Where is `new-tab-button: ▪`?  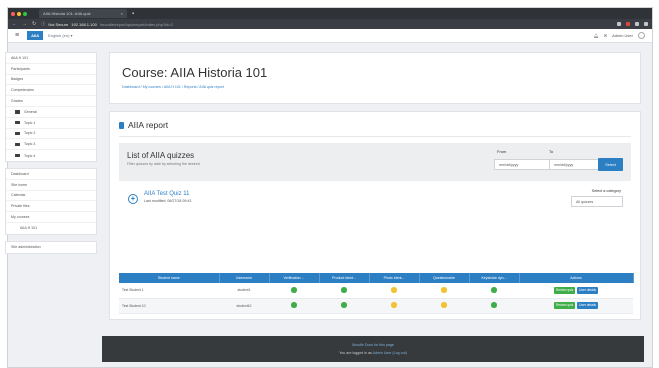
new-tab-button: ▪ is located at coordinates (133, 14).